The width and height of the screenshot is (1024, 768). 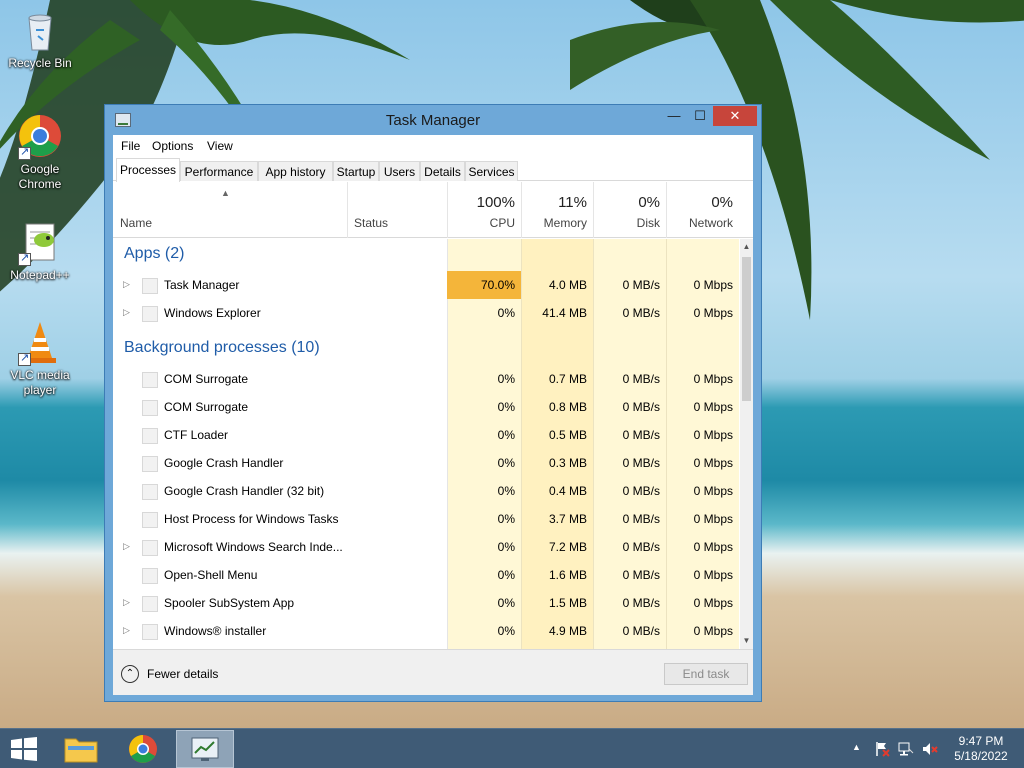 I want to click on tab-processes: Processes, so click(x=148, y=170).